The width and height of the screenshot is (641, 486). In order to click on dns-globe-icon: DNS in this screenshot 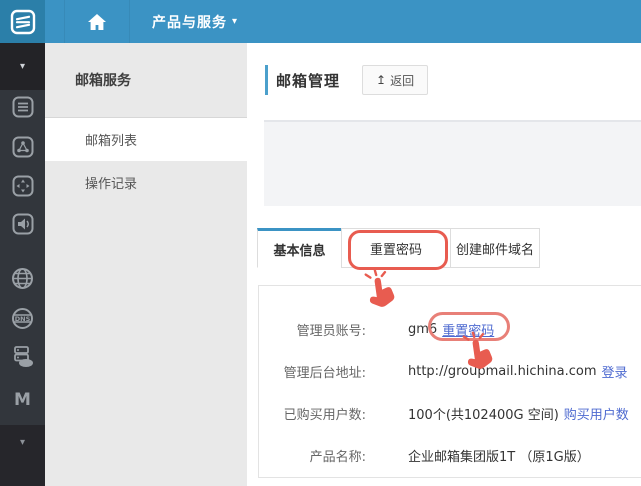, I will do `click(22, 318)`.